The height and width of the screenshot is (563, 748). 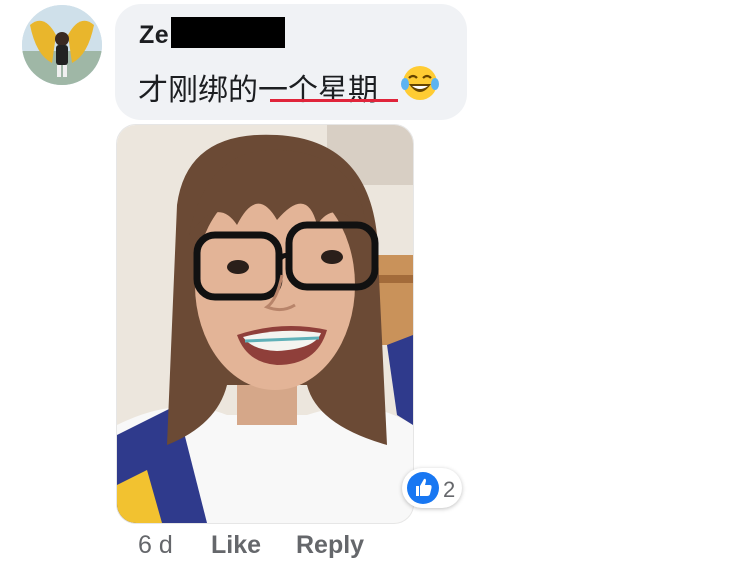 What do you see at coordinates (154, 35) in the screenshot?
I see `comment-author: Ze` at bounding box center [154, 35].